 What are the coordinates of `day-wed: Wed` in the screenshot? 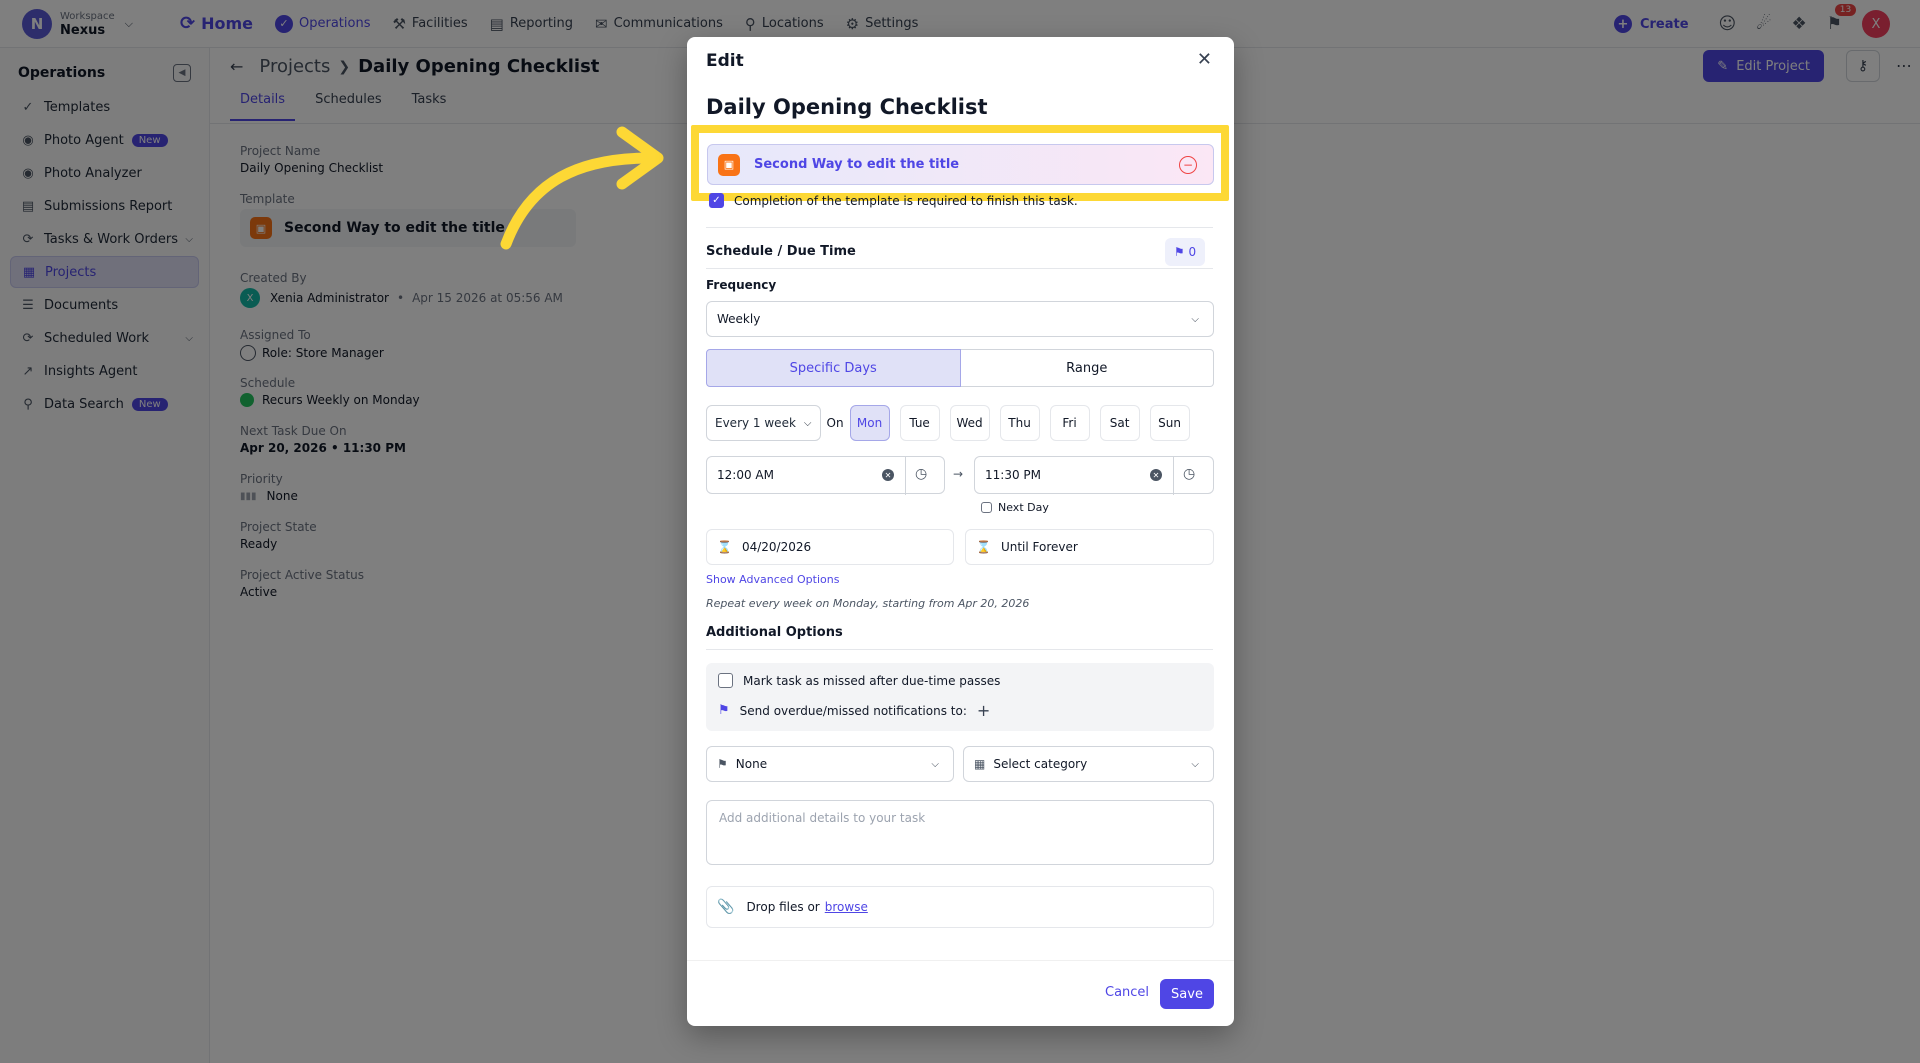 It's located at (969, 423).